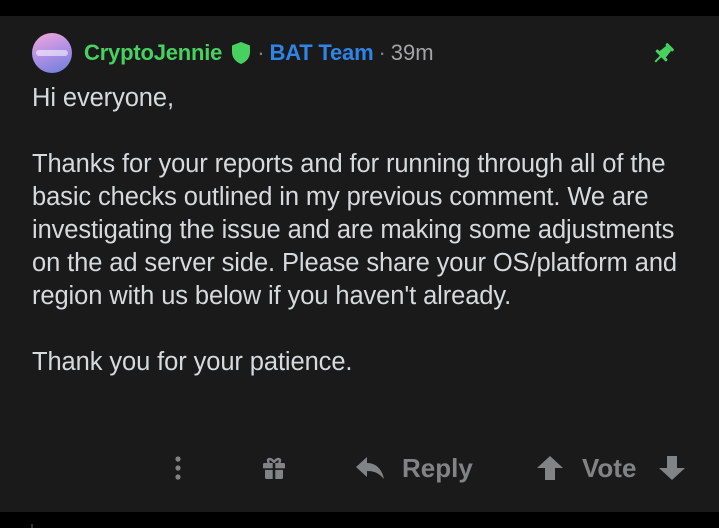 The height and width of the screenshot is (528, 719). I want to click on gift-icon, so click(274, 468).